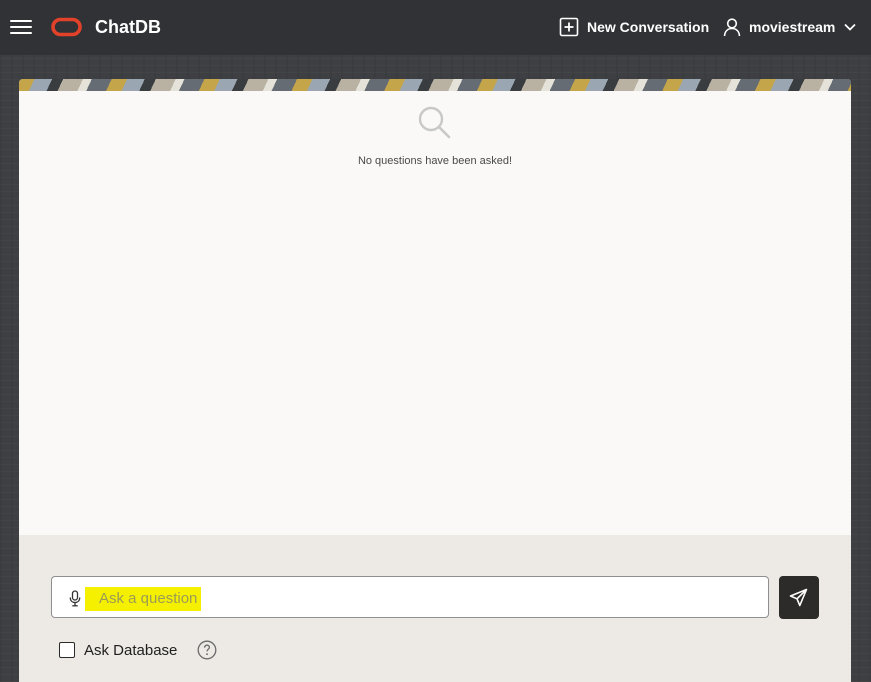 Image resolution: width=871 pixels, height=682 pixels. I want to click on chevron-down-icon, so click(850, 27).